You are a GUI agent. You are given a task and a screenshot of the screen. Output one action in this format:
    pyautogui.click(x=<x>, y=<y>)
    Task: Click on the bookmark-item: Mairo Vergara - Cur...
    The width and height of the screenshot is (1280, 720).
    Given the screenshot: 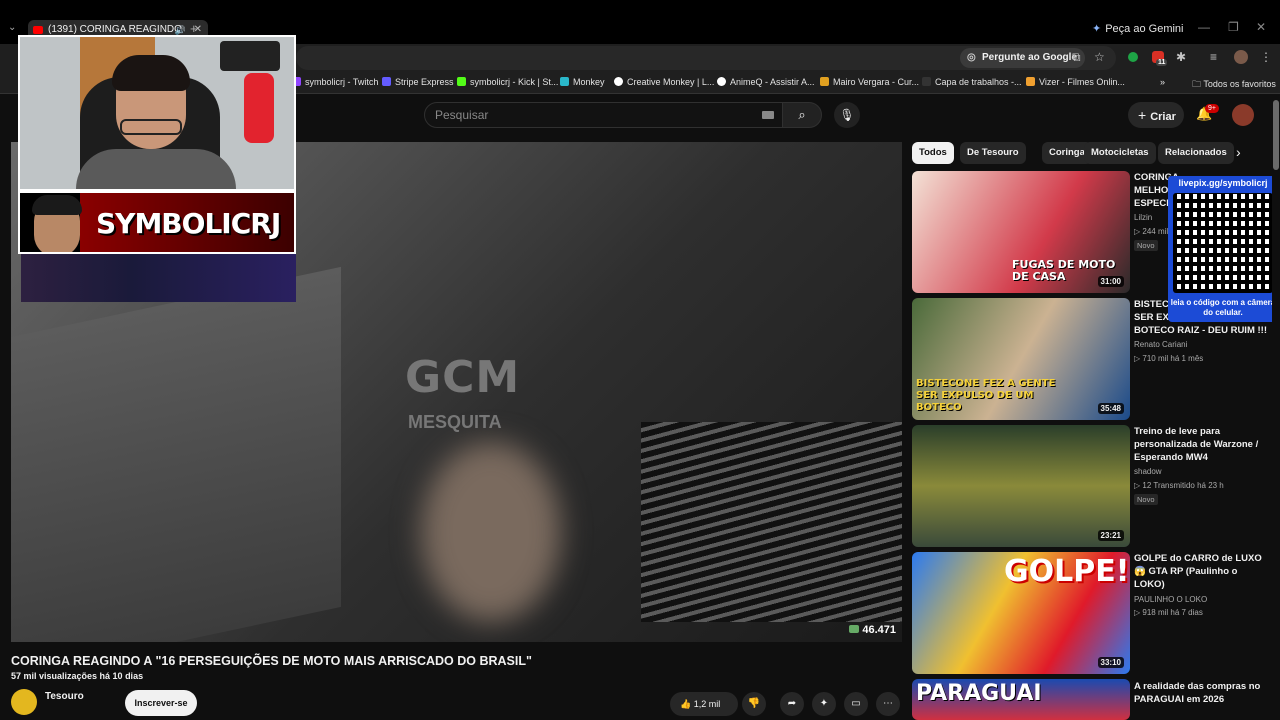 What is the action you would take?
    pyautogui.click(x=869, y=82)
    